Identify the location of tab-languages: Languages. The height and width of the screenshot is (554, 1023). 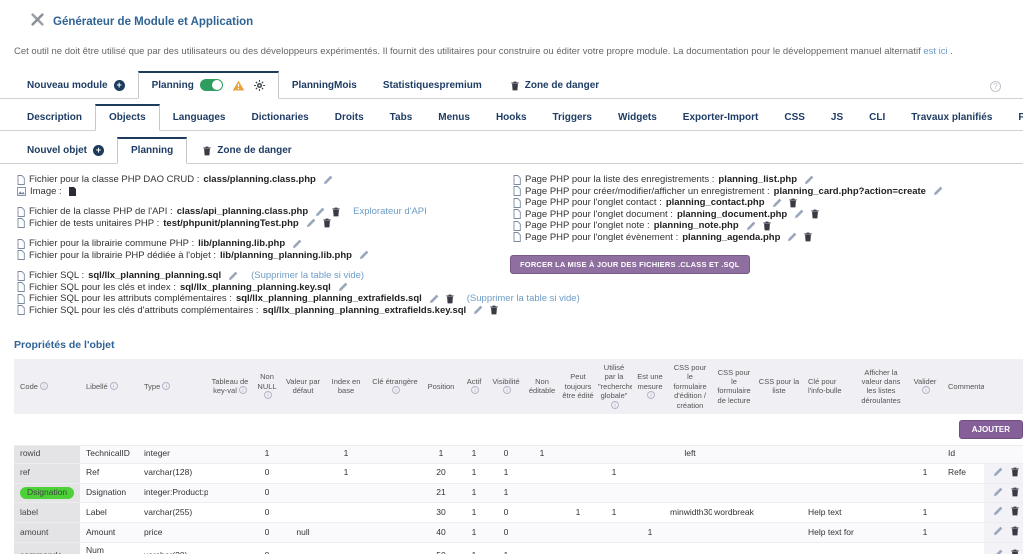
(199, 118).